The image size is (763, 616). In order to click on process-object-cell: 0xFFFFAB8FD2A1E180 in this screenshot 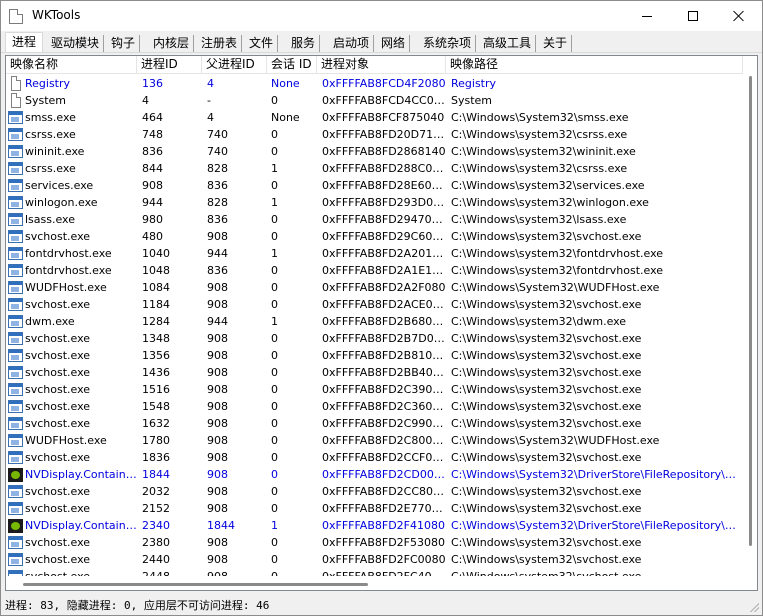, I will do `click(384, 270)`.